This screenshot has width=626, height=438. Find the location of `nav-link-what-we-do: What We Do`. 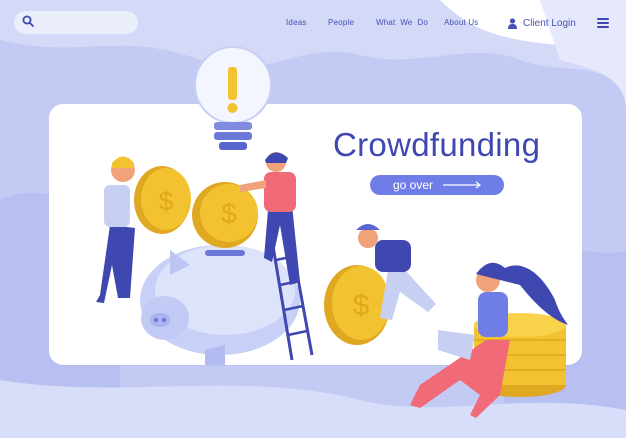

nav-link-what-we-do: What We Do is located at coordinates (402, 22).